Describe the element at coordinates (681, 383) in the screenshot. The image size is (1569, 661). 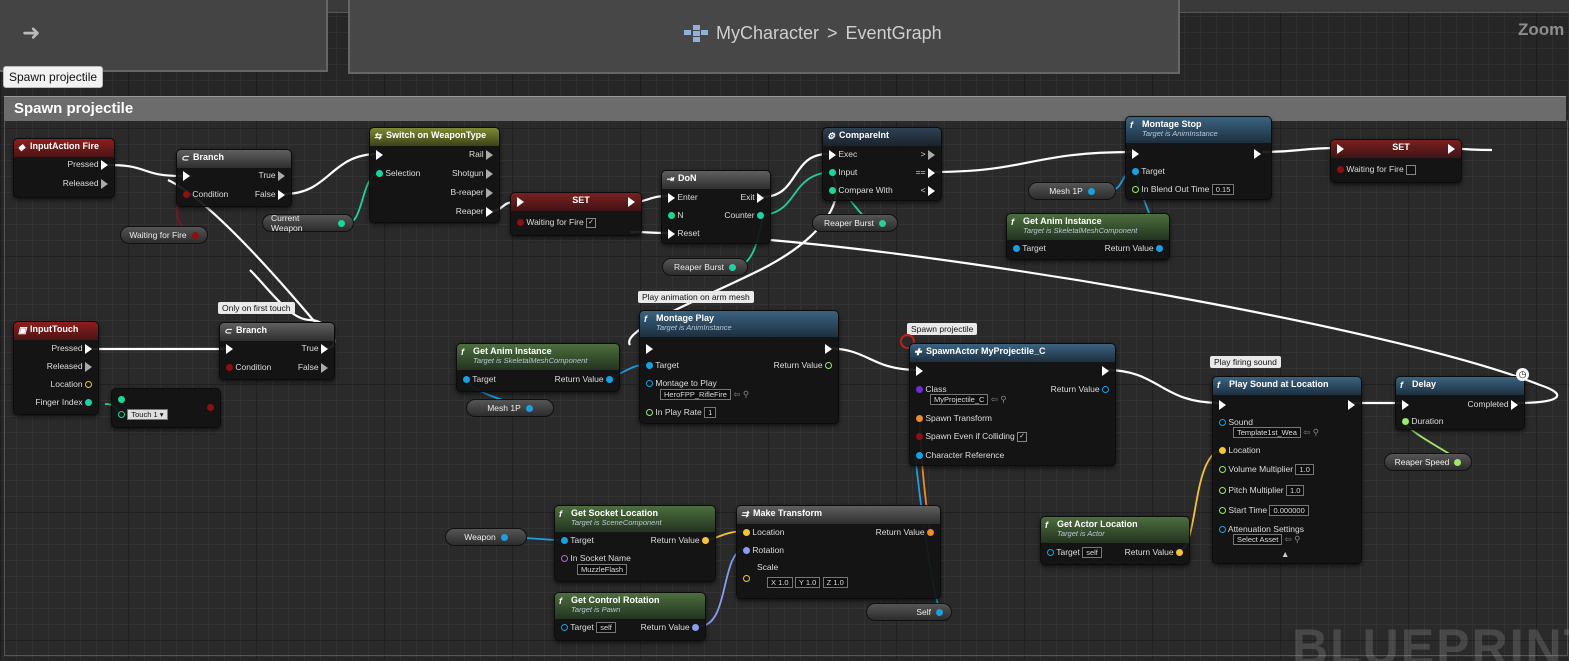
I see `pin-montage-to-play: Montage to Play` at that location.